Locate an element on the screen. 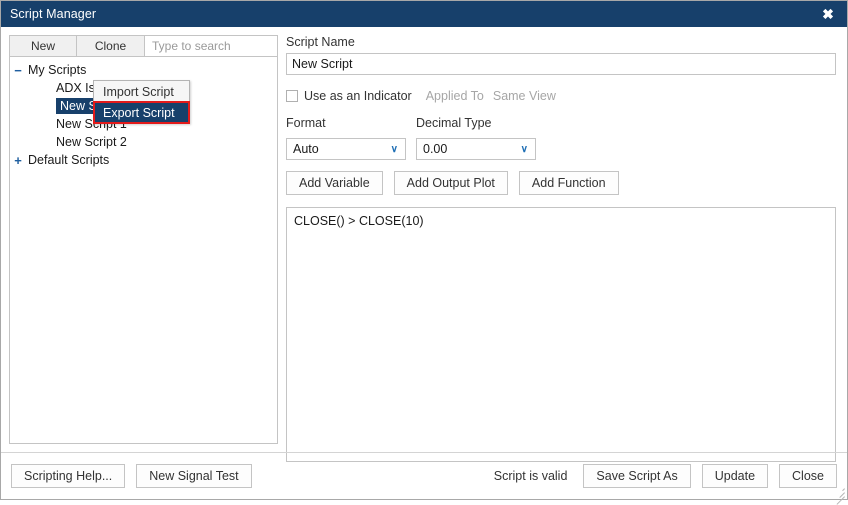 This screenshot has height=505, width=848. add-variable-button: Add Variable is located at coordinates (334, 183).